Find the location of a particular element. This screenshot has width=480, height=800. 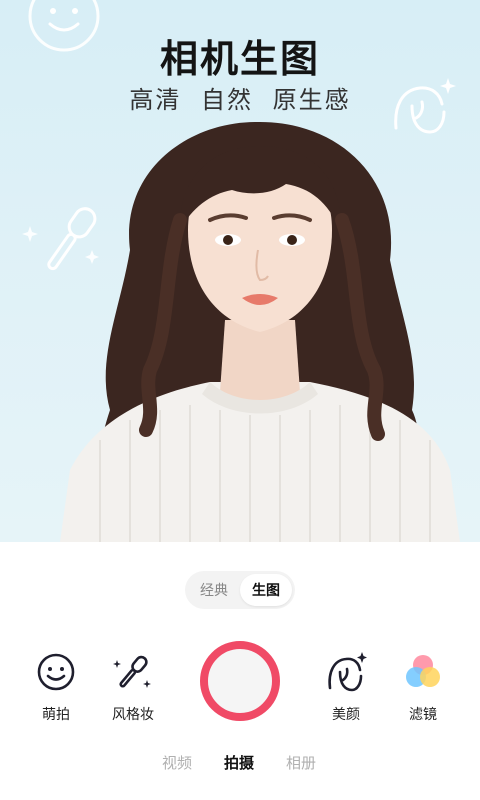

cute-shot-button: 萌拍 is located at coordinates (56, 687).